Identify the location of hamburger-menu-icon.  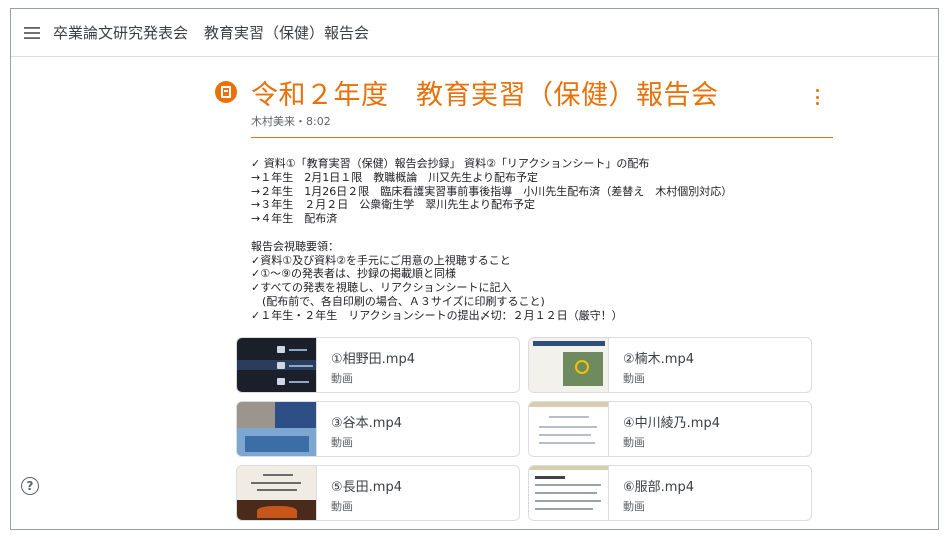
(32, 32).